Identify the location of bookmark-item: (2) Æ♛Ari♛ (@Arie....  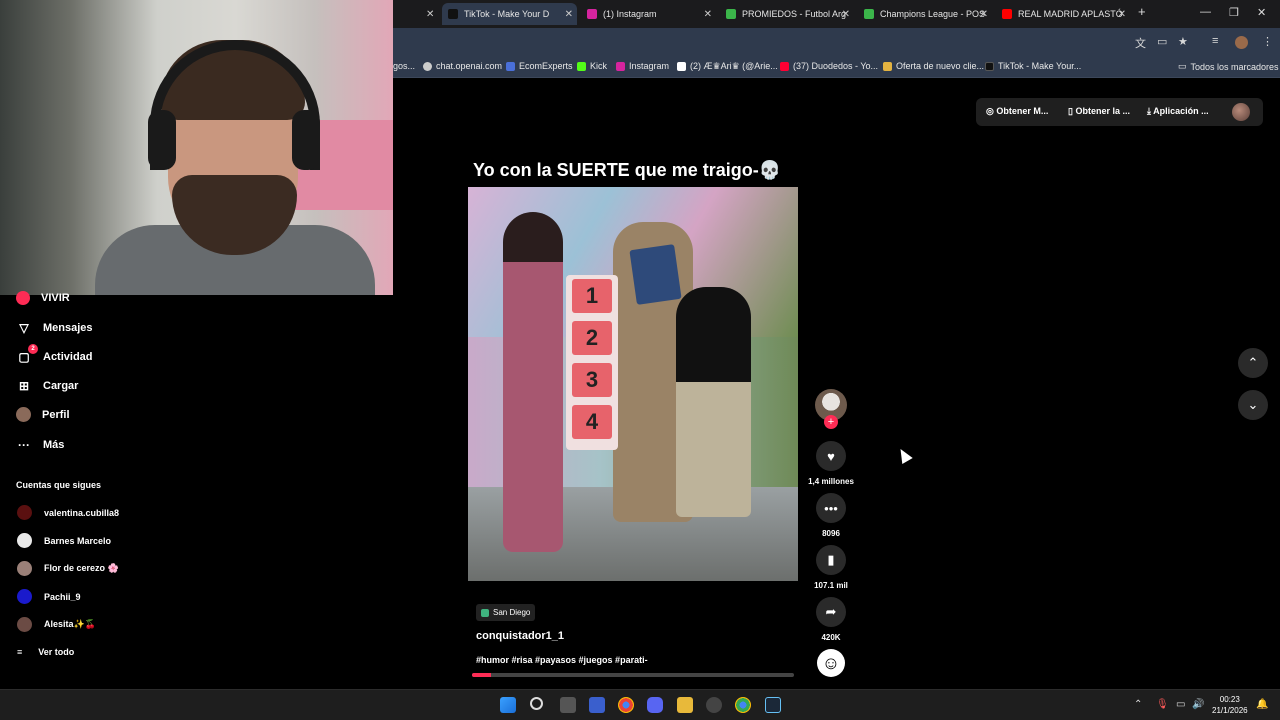
(727, 66).